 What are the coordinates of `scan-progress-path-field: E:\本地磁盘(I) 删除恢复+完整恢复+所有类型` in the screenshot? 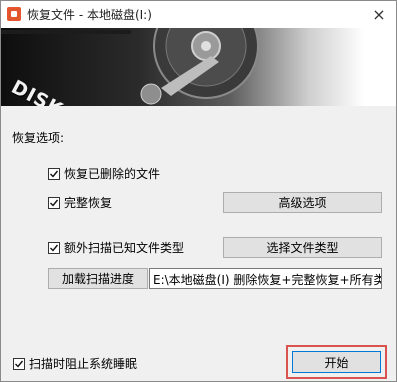 It's located at (265, 278).